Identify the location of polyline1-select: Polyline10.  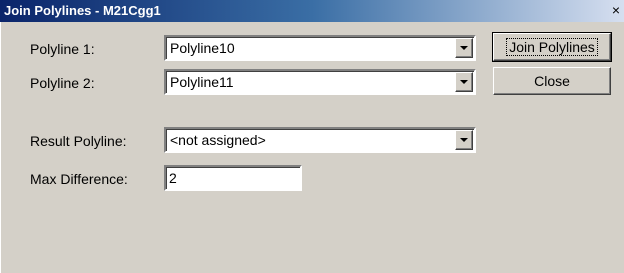
(320, 48).